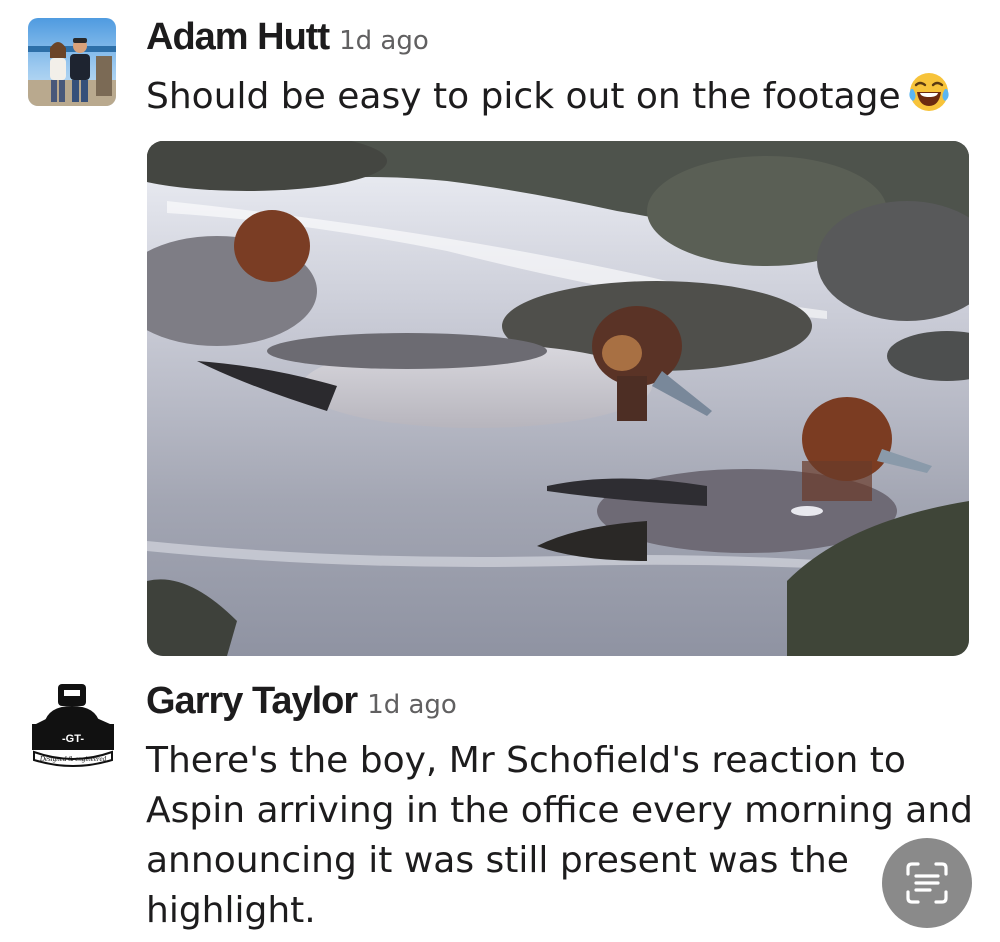 This screenshot has height=942, width=1000. I want to click on avatar-garry-taylor: -GT- Designed & engineered, so click(73, 726).